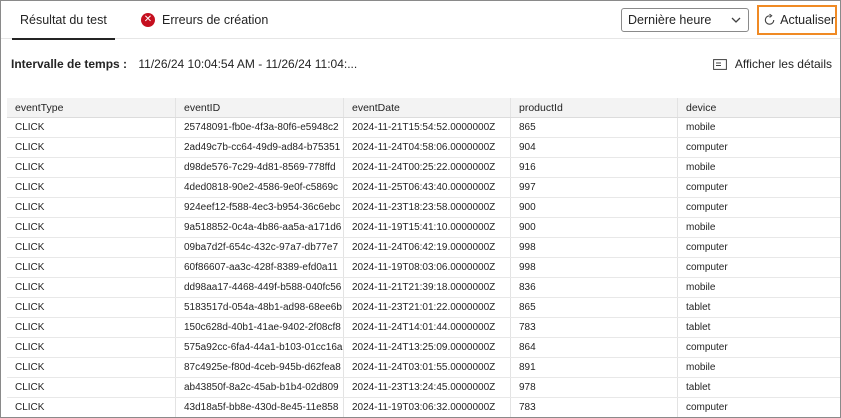 This screenshot has width=841, height=418. I want to click on column-header: device, so click(758, 107).